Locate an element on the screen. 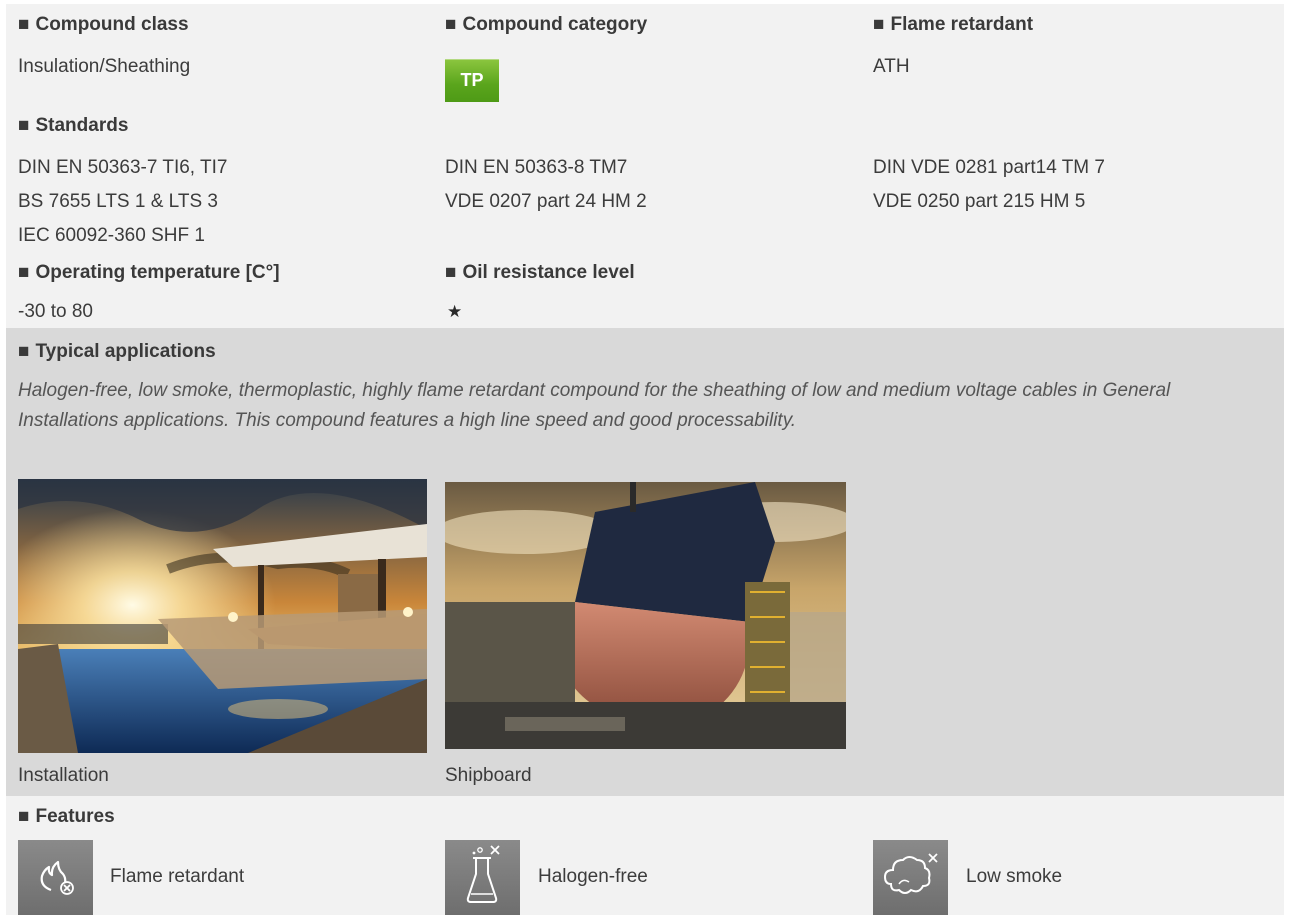 The height and width of the screenshot is (920, 1290). features-heading: ■ Features is located at coordinates (66, 816).